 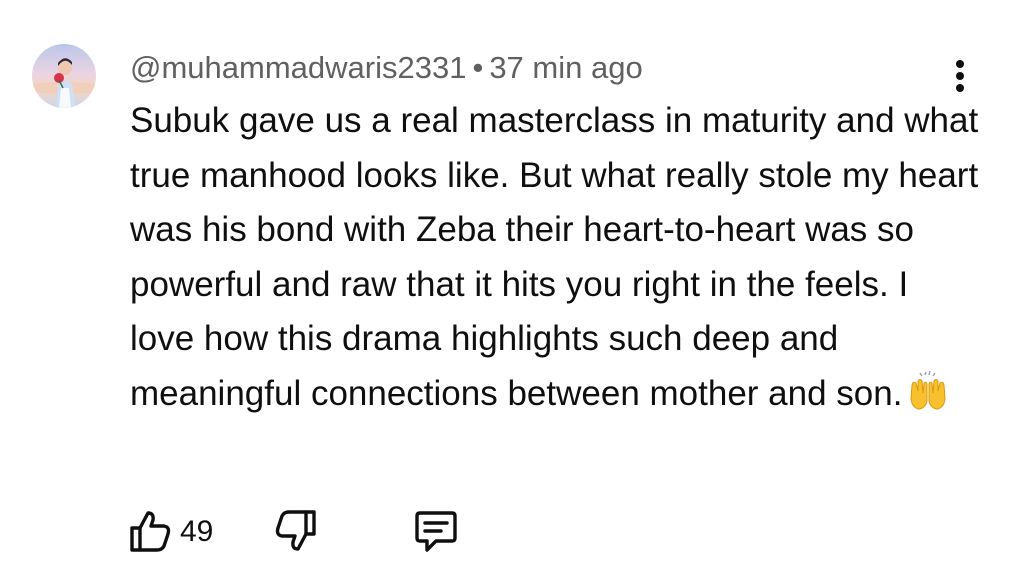 I want to click on avatar, so click(x=64, y=76).